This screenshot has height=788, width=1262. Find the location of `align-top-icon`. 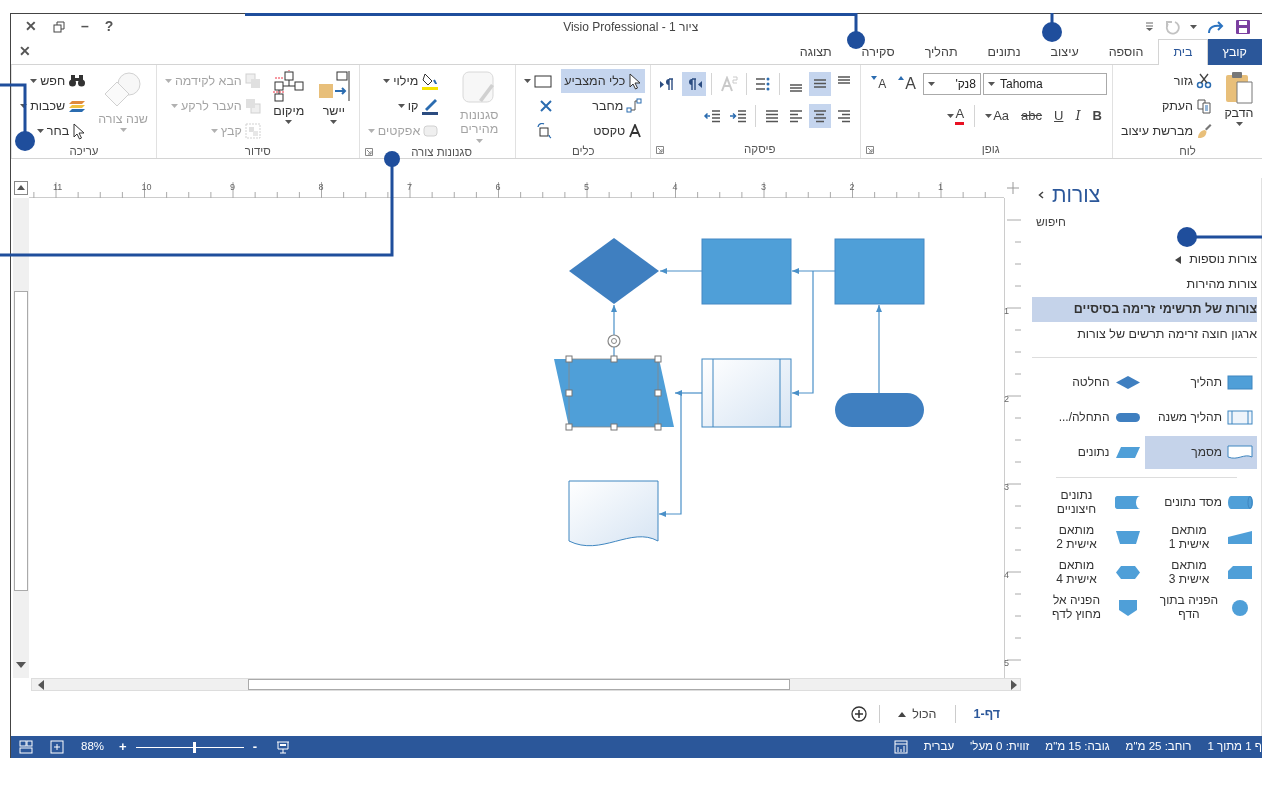

align-top-icon is located at coordinates (844, 80).